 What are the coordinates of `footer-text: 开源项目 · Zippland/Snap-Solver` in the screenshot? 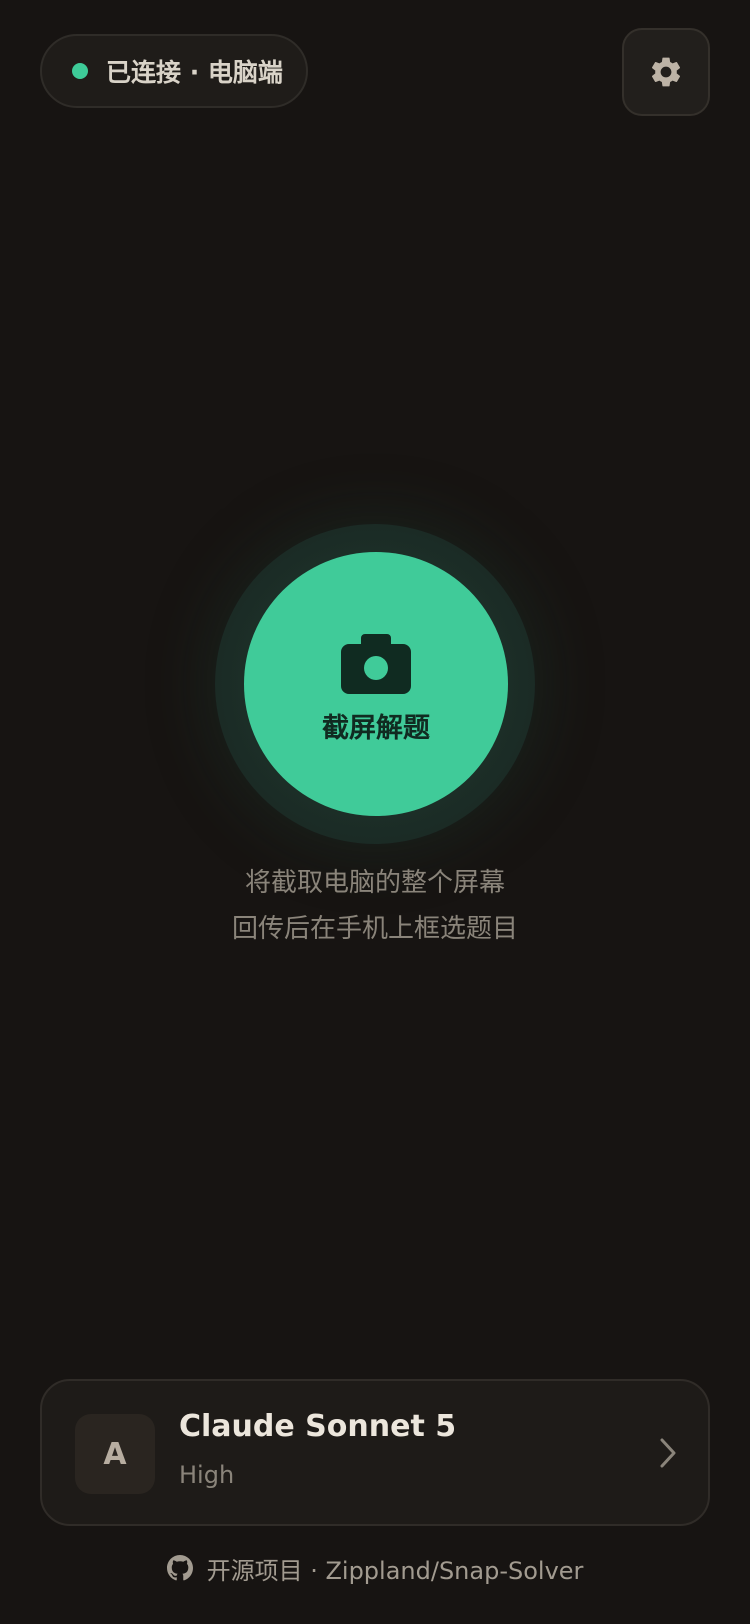 It's located at (395, 1570).